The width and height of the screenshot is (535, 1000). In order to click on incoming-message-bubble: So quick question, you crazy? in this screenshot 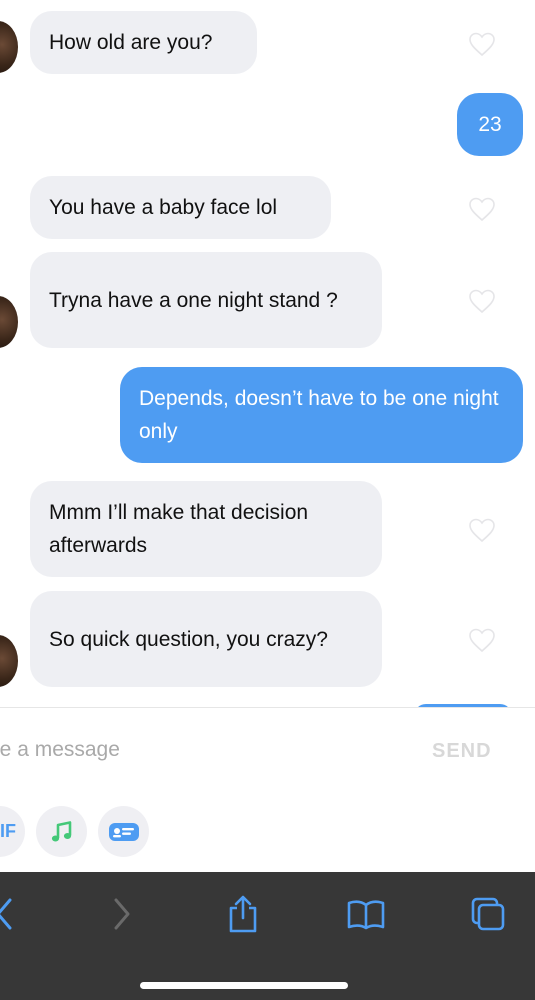, I will do `click(206, 639)`.